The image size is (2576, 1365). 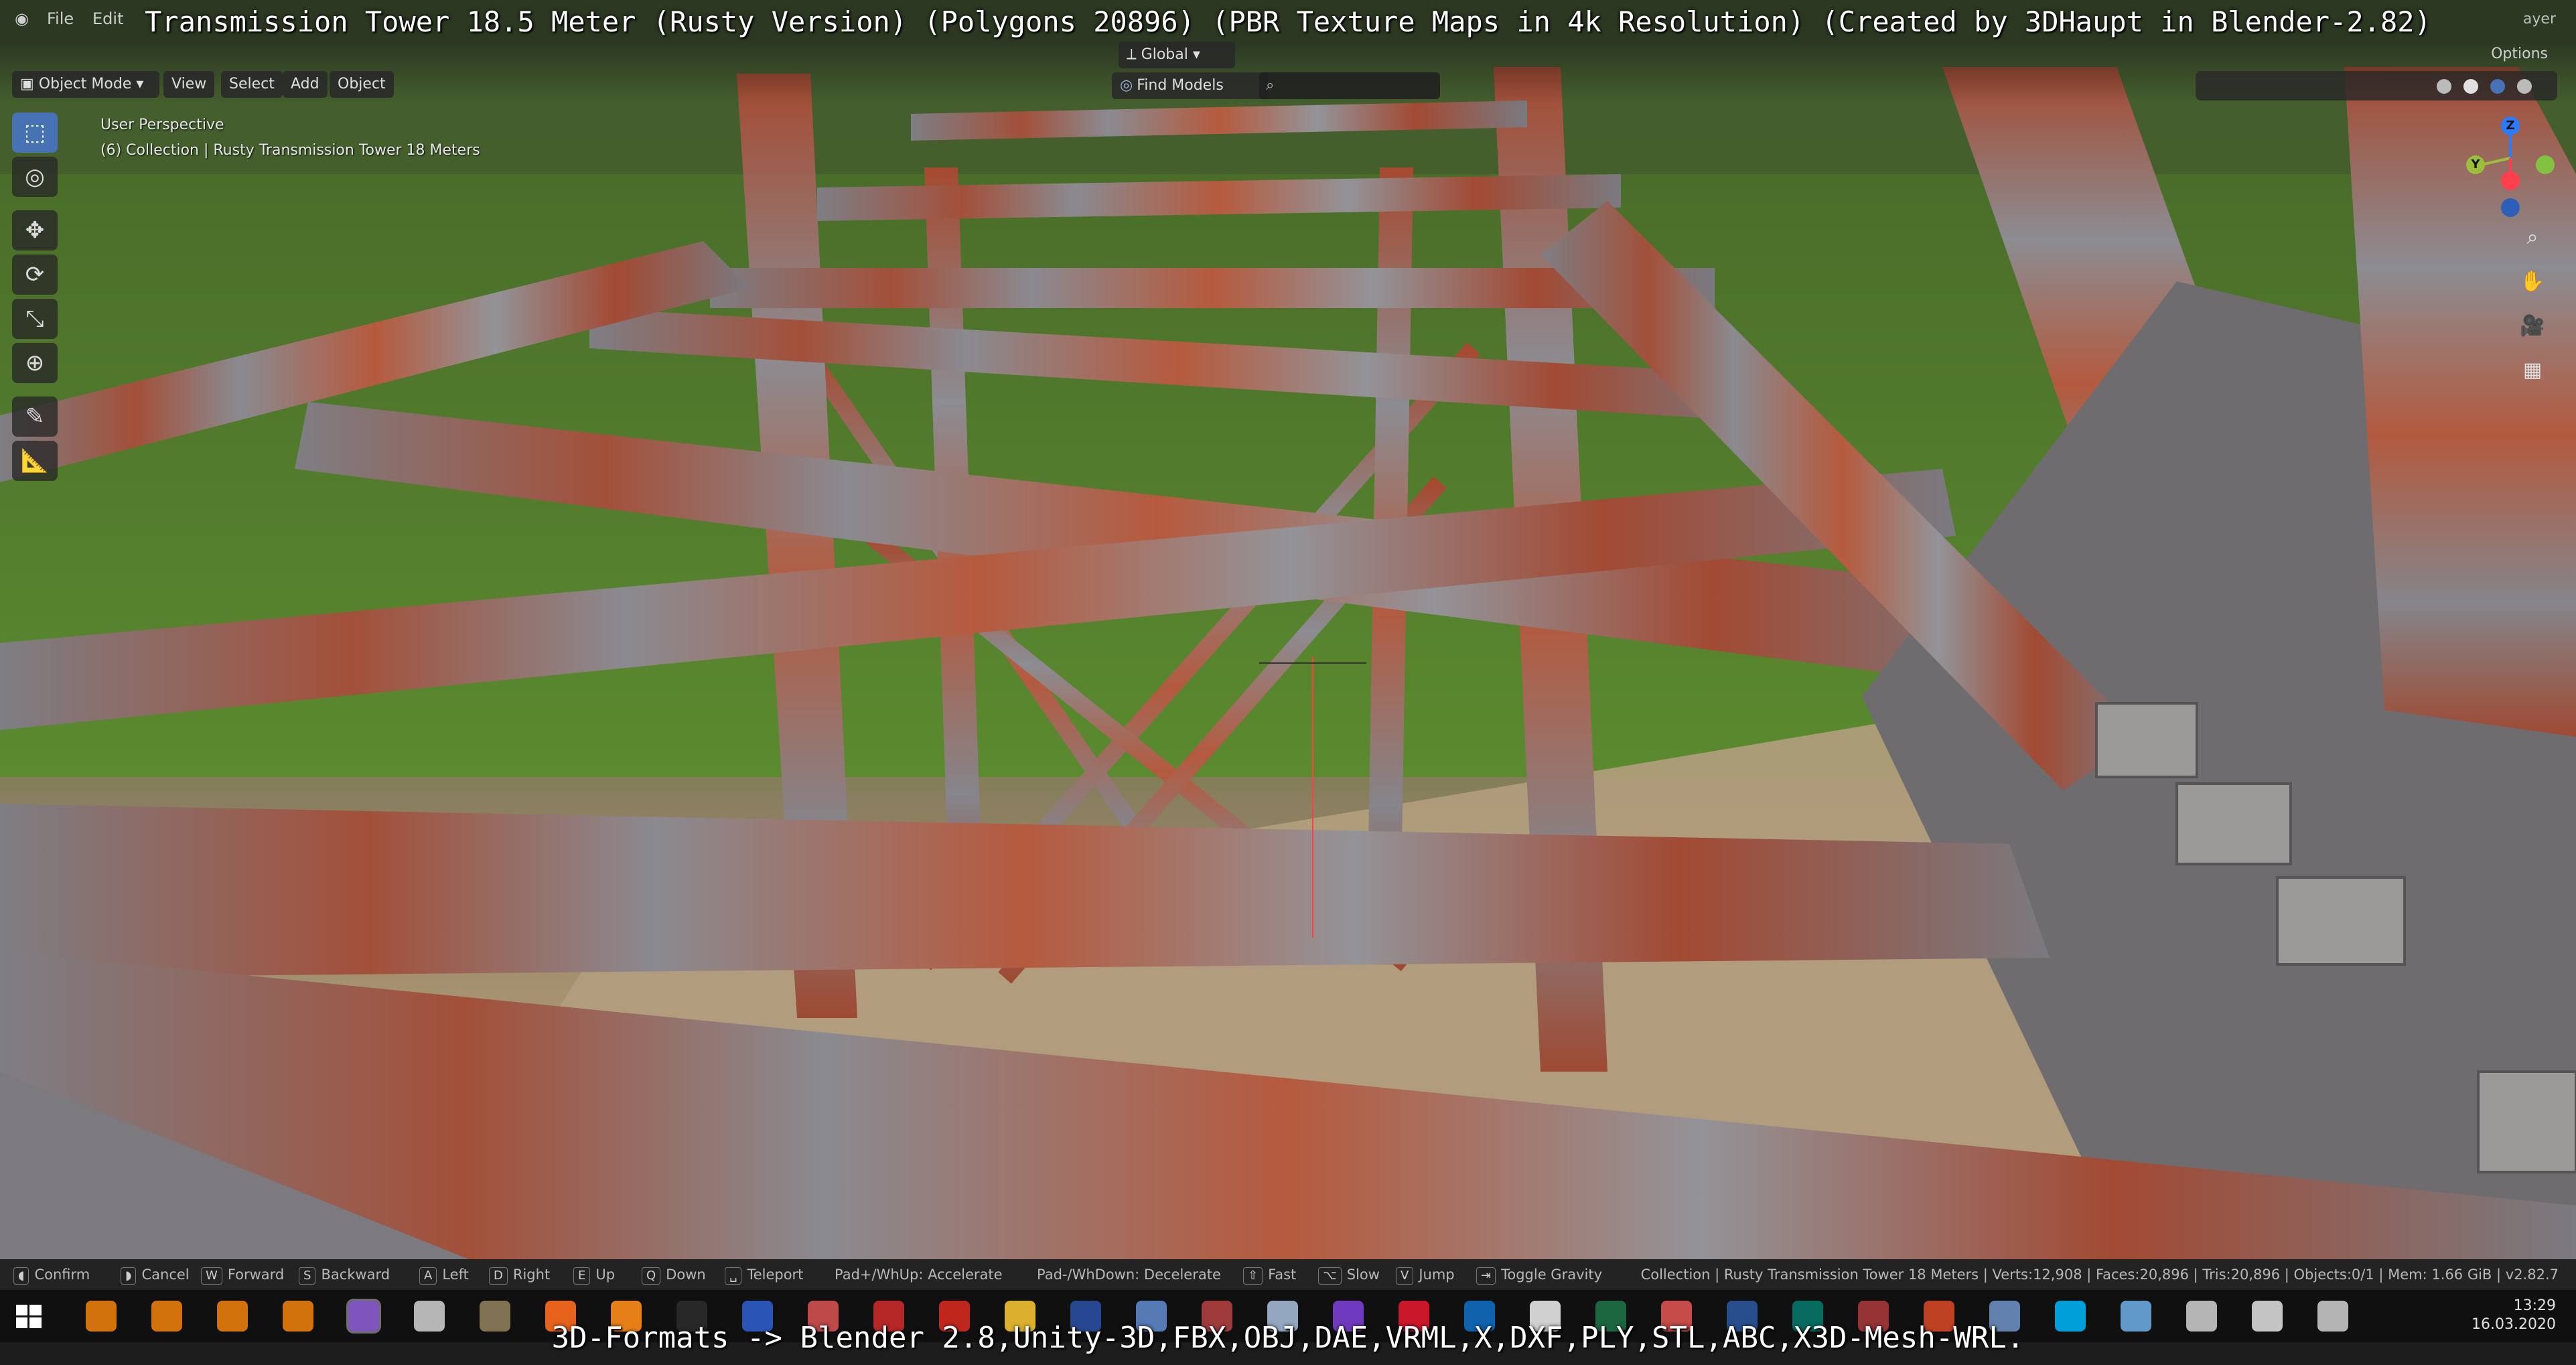 I want to click on options-dropdown: Options, so click(x=2519, y=54).